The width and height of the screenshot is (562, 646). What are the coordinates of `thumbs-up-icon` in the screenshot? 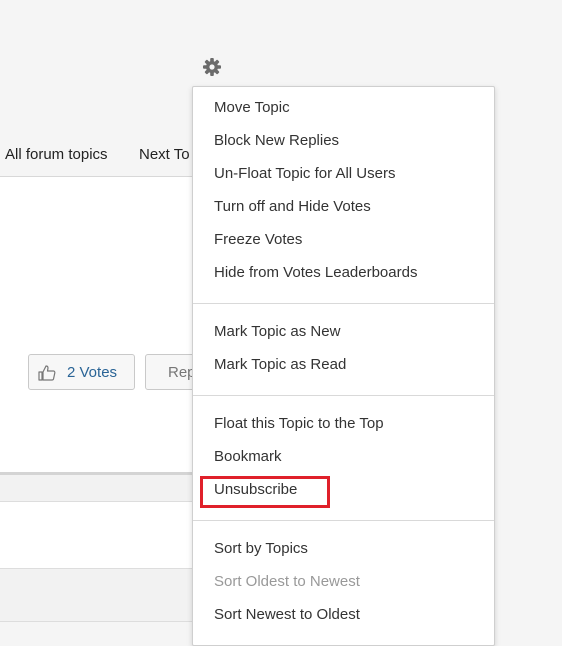 It's located at (47, 373).